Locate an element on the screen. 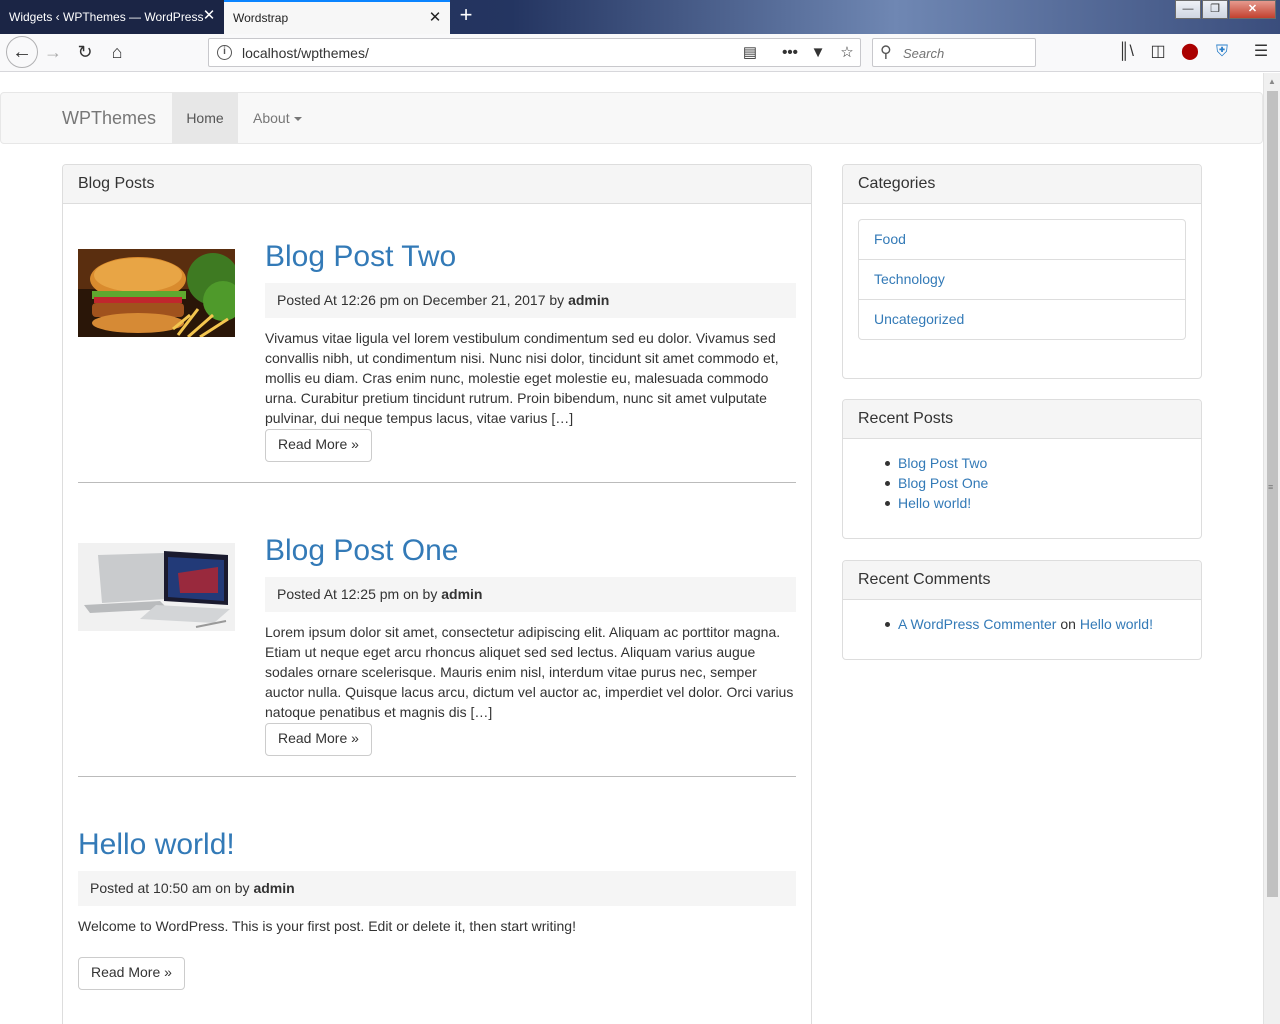  nav-about-dropdown: About is located at coordinates (277, 118).